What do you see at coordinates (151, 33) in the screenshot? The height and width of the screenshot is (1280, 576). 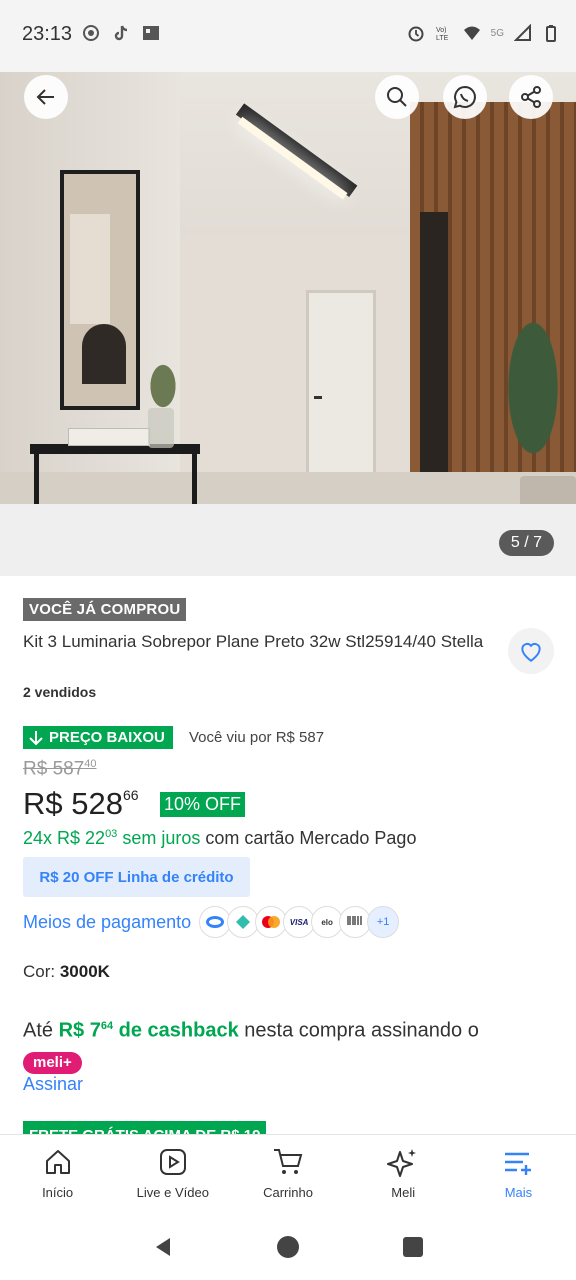 I see `gallery-icon` at bounding box center [151, 33].